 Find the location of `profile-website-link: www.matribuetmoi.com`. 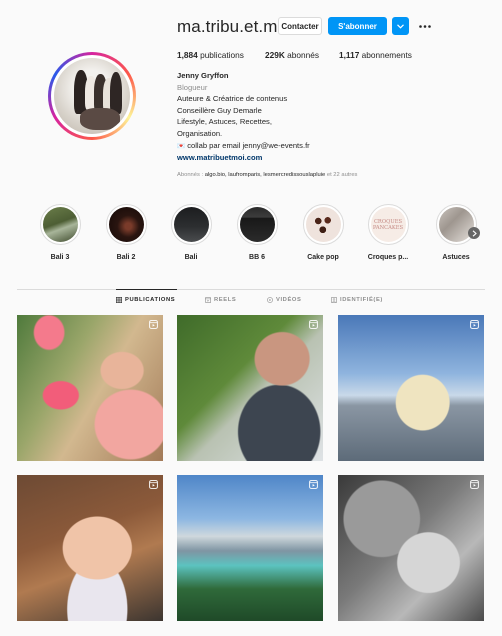

profile-website-link: www.matribuetmoi.com is located at coordinates (287, 158).